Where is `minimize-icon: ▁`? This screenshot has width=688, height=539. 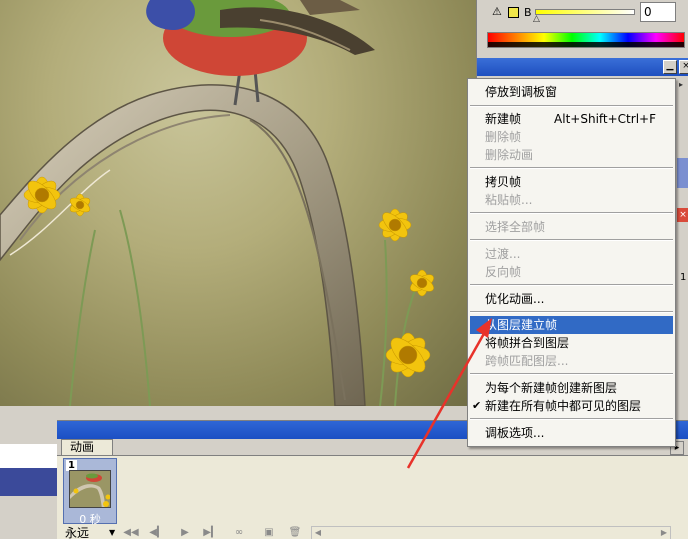
minimize-icon: ▁ is located at coordinates (670, 67).